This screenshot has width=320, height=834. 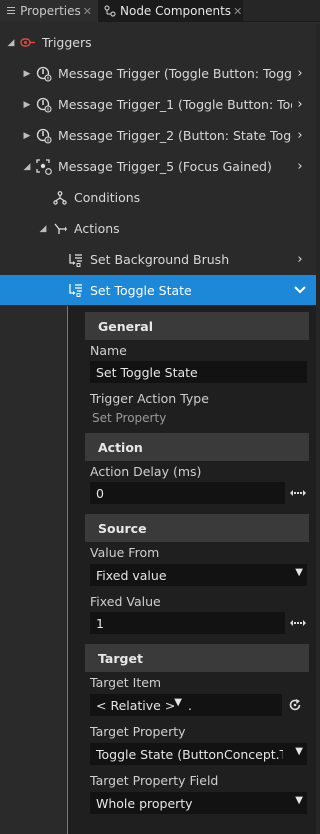 What do you see at coordinates (197, 658) in the screenshot?
I see `section-header-target: Target` at bounding box center [197, 658].